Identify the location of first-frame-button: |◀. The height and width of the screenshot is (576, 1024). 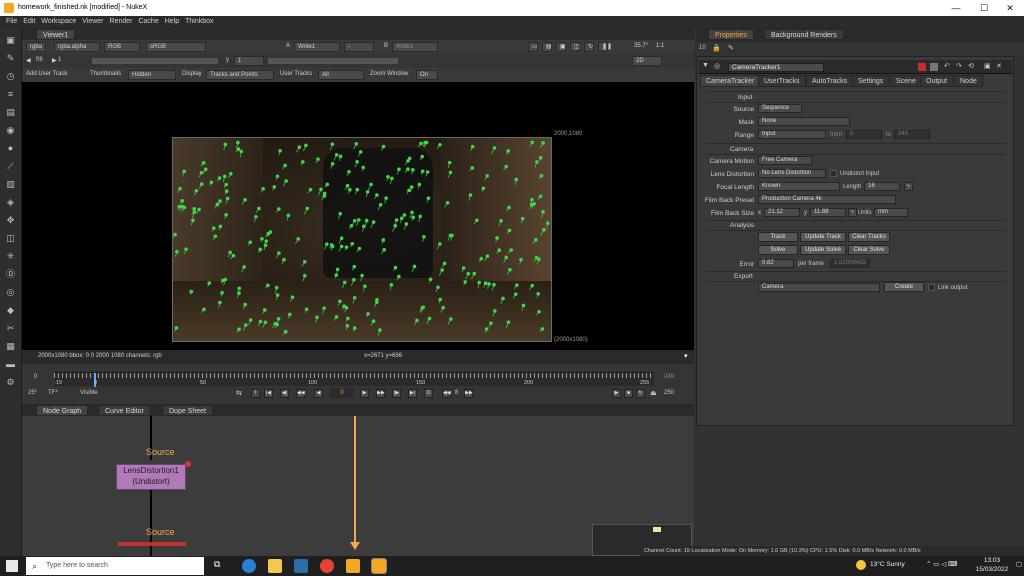
(268, 393).